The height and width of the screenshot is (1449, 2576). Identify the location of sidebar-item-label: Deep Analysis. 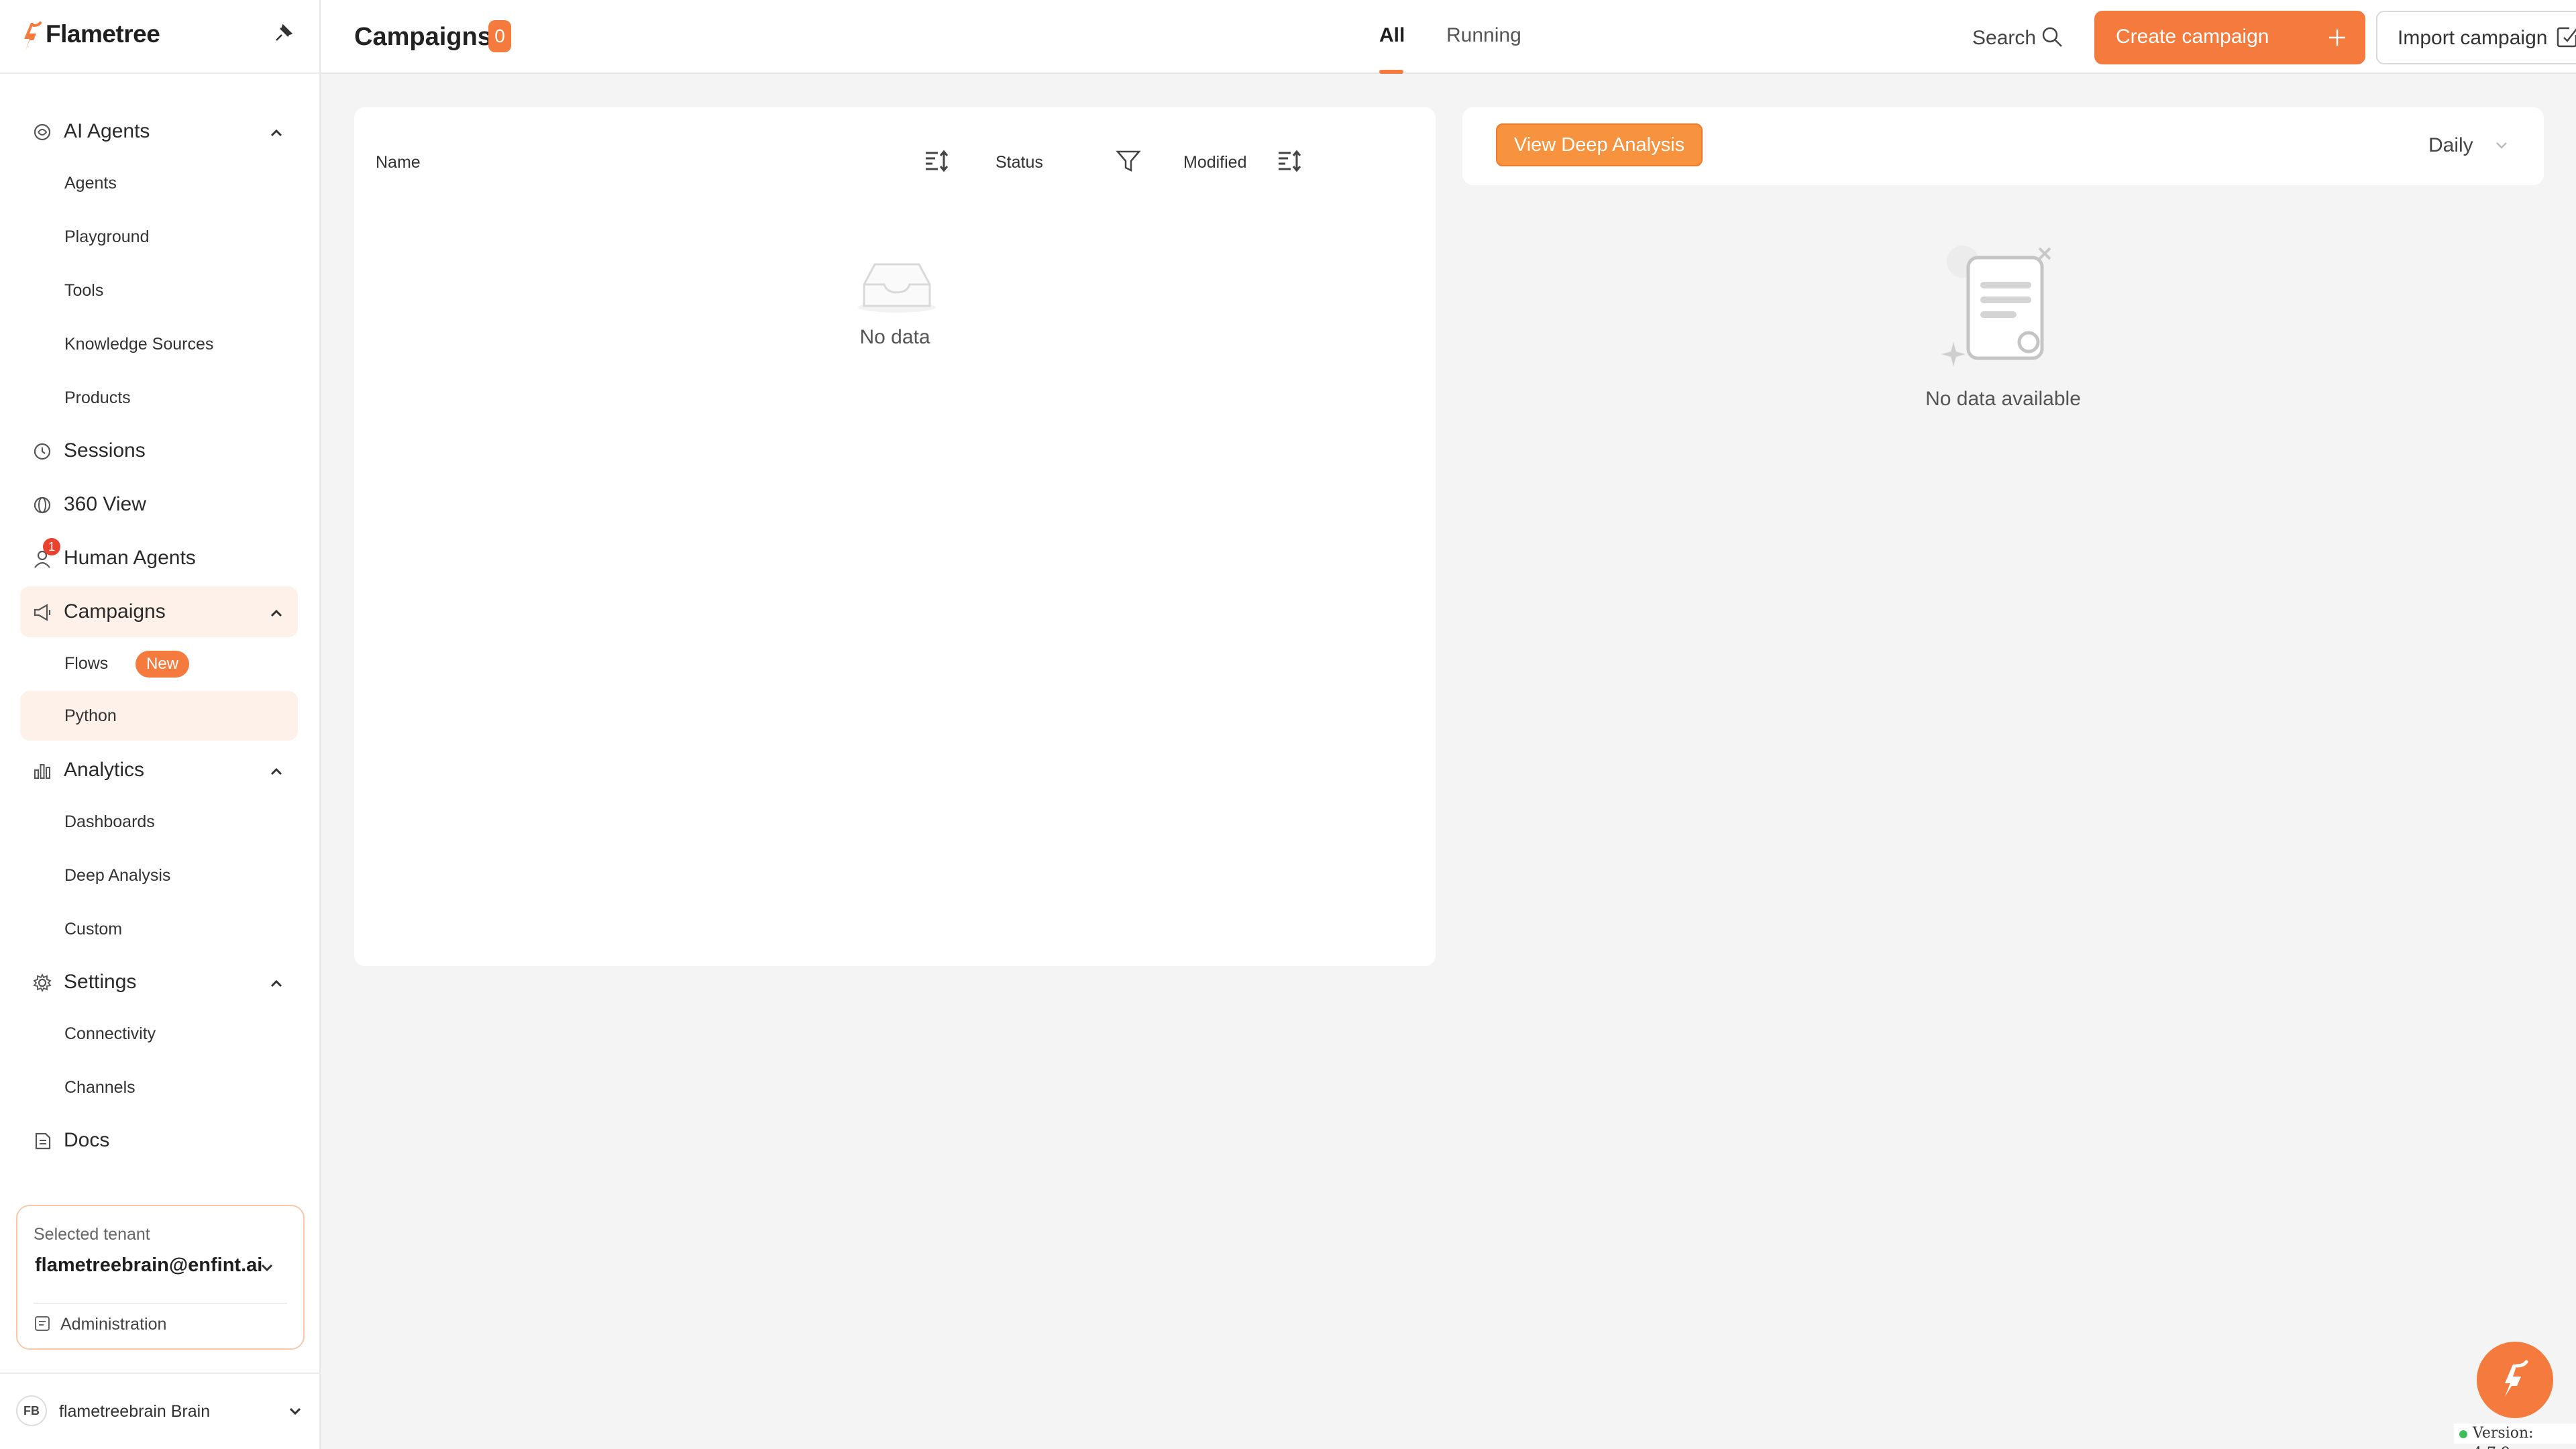
(117, 875).